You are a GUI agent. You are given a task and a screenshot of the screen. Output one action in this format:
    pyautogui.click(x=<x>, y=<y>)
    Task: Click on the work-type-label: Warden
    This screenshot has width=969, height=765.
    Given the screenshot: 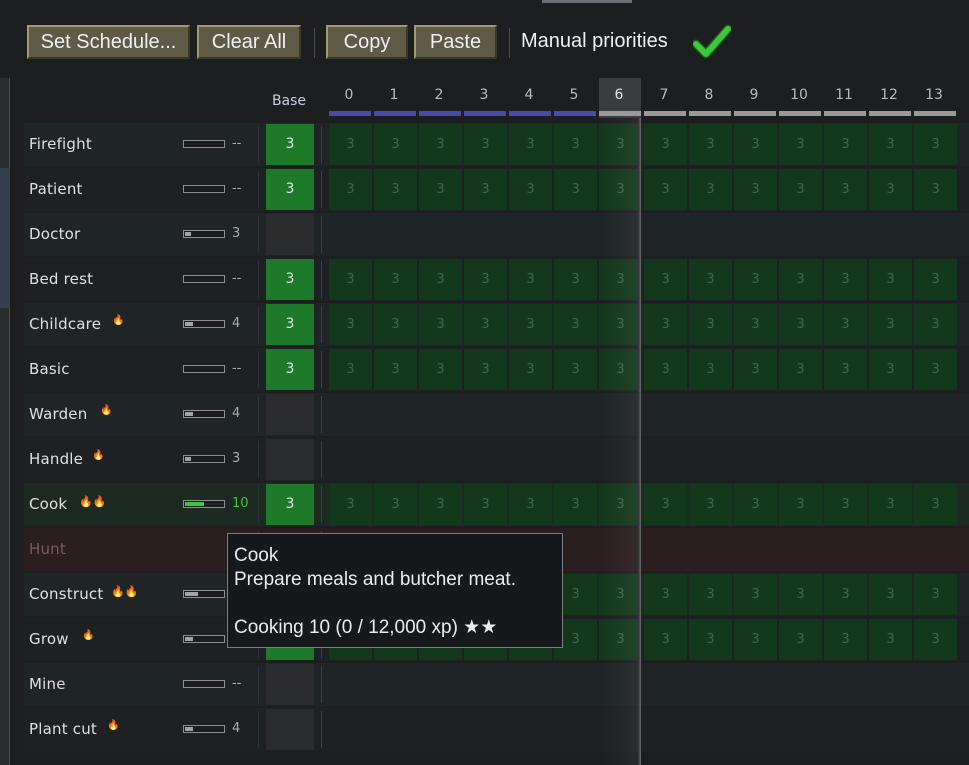 What is the action you would take?
    pyautogui.click(x=58, y=414)
    